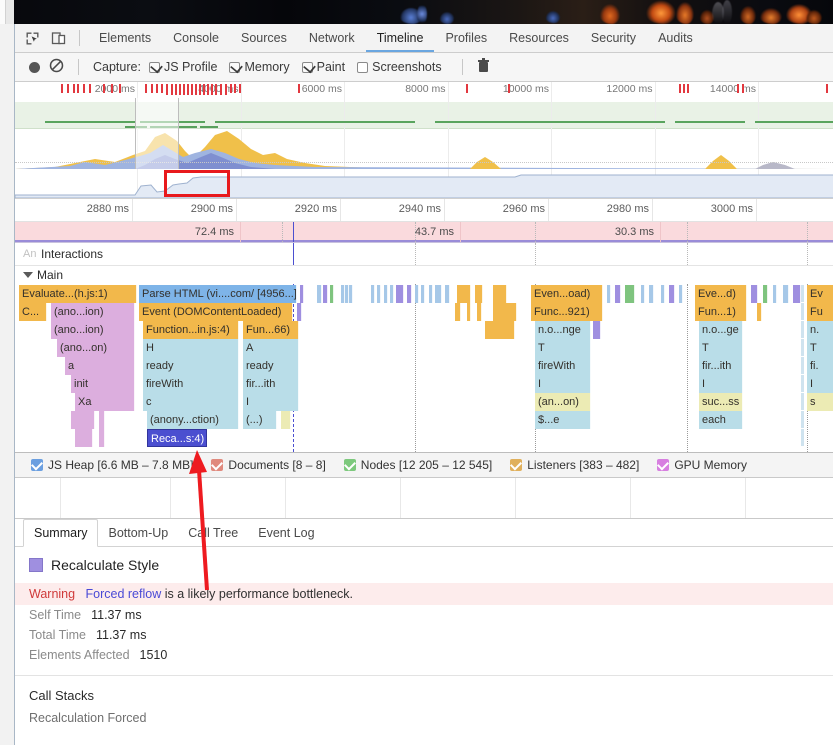 The width and height of the screenshot is (833, 745). I want to click on tab-console: Console, so click(196, 38).